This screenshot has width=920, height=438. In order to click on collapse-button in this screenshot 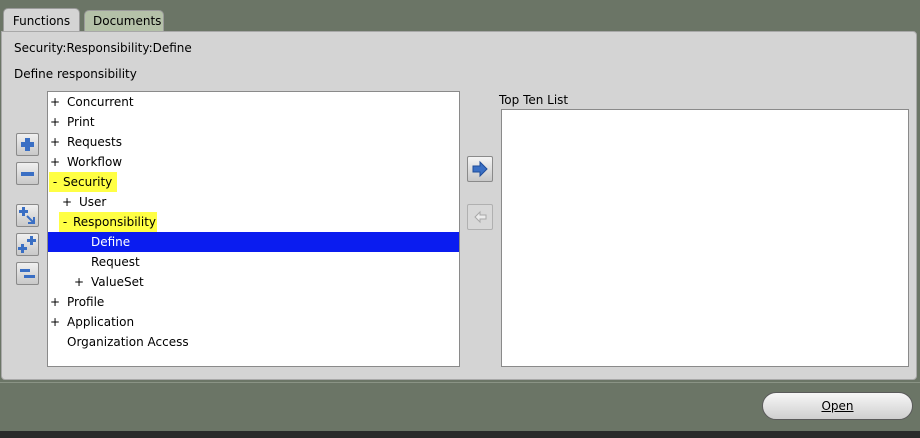, I will do `click(27, 173)`.